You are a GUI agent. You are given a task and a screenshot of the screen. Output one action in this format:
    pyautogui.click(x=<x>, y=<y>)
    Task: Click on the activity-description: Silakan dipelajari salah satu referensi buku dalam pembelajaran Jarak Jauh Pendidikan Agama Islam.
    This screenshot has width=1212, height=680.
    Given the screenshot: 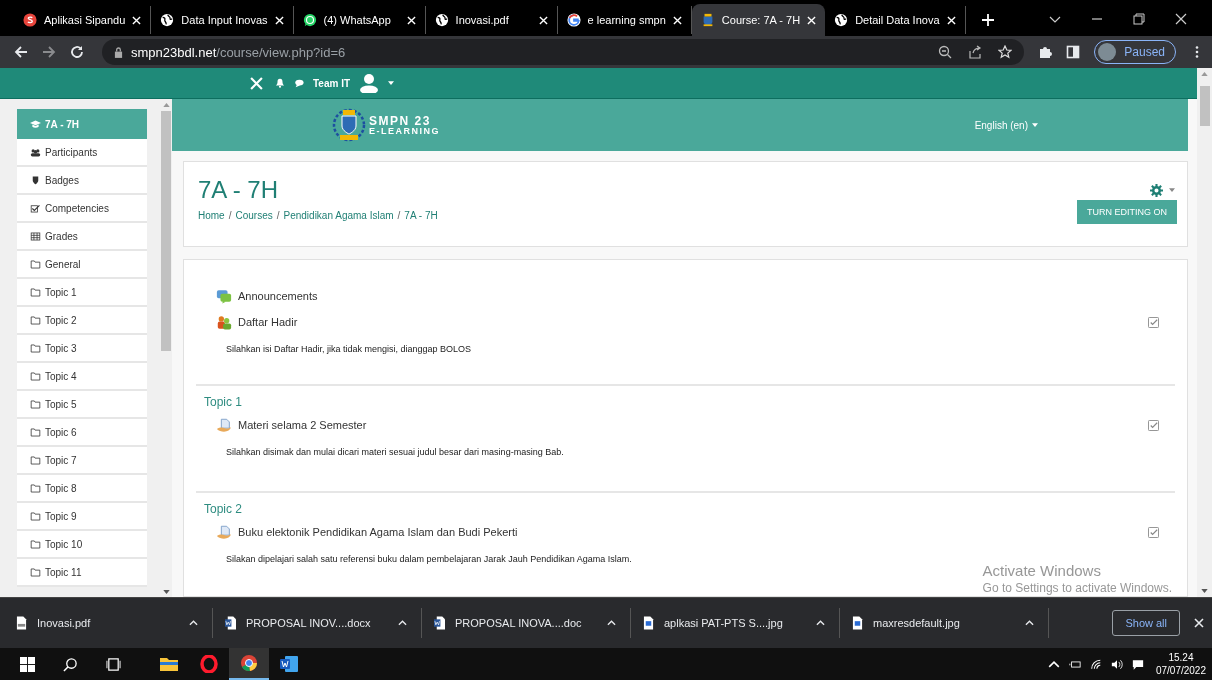 What is the action you would take?
    pyautogui.click(x=429, y=558)
    